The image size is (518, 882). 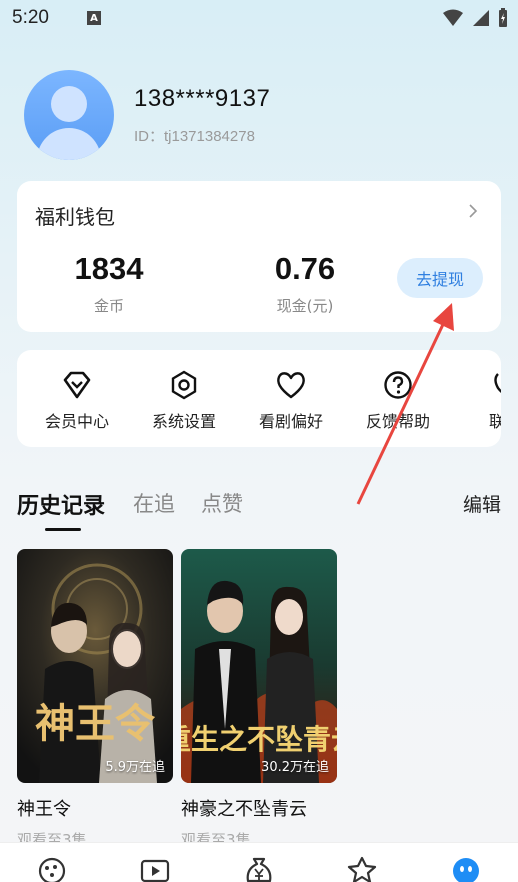 What do you see at coordinates (497, 383) in the screenshot?
I see `contact-icon` at bounding box center [497, 383].